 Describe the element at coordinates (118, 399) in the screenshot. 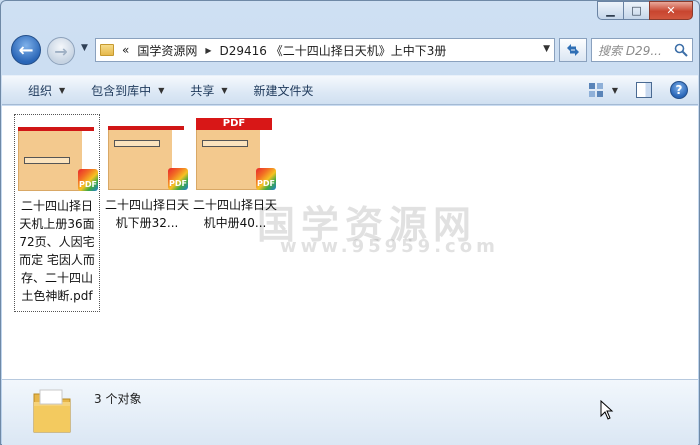

I see `item-count: 3 个对象` at that location.